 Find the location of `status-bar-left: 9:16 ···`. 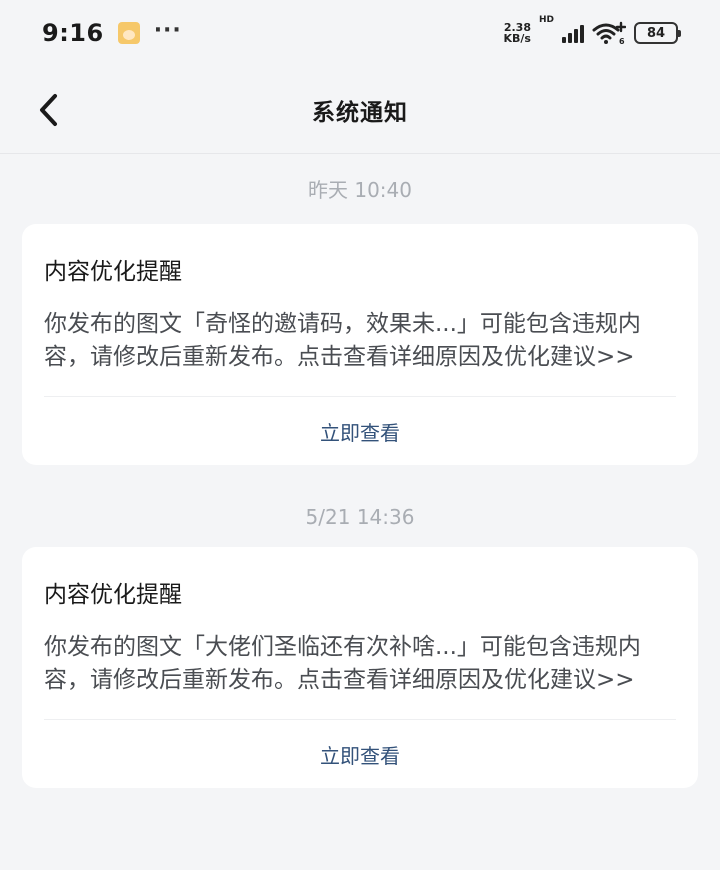

status-bar-left: 9:16 ··· is located at coordinates (112, 32).